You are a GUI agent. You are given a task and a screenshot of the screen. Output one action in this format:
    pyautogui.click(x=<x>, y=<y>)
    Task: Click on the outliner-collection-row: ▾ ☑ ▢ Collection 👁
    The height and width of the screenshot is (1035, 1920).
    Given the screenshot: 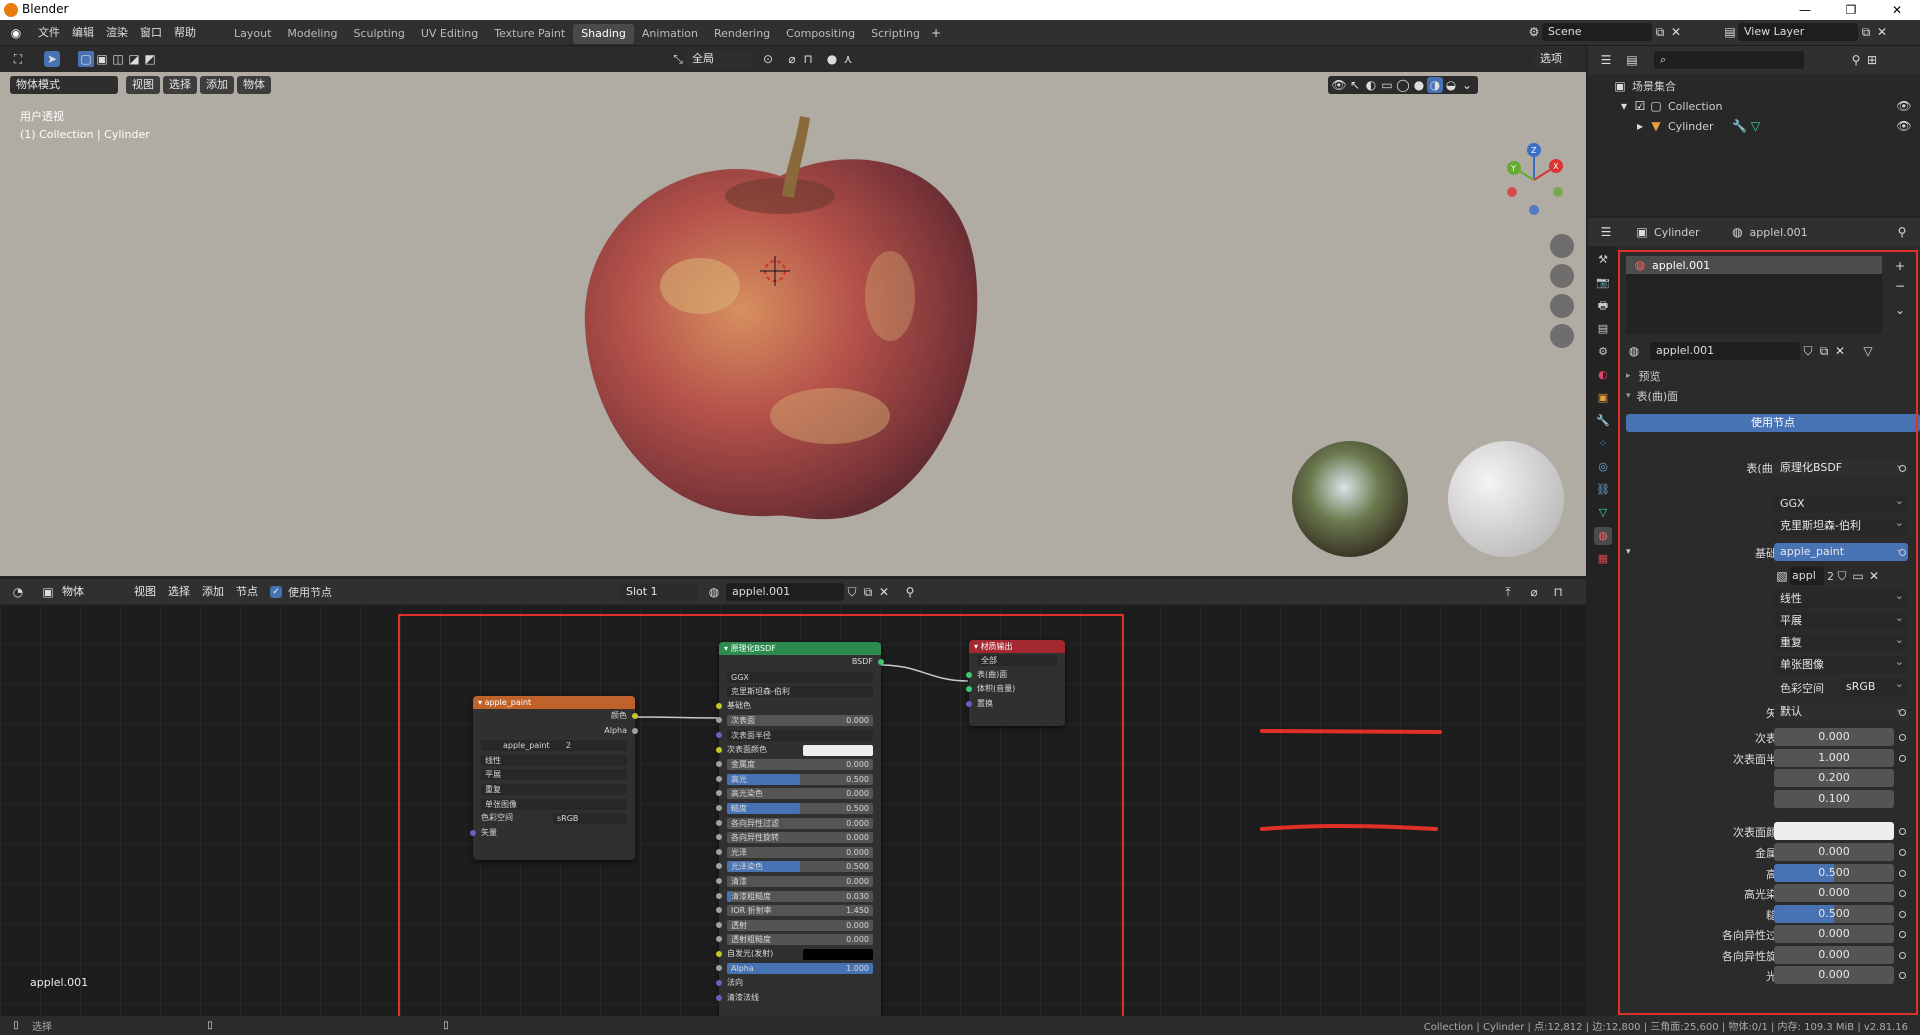 What is the action you would take?
    pyautogui.click(x=1764, y=106)
    